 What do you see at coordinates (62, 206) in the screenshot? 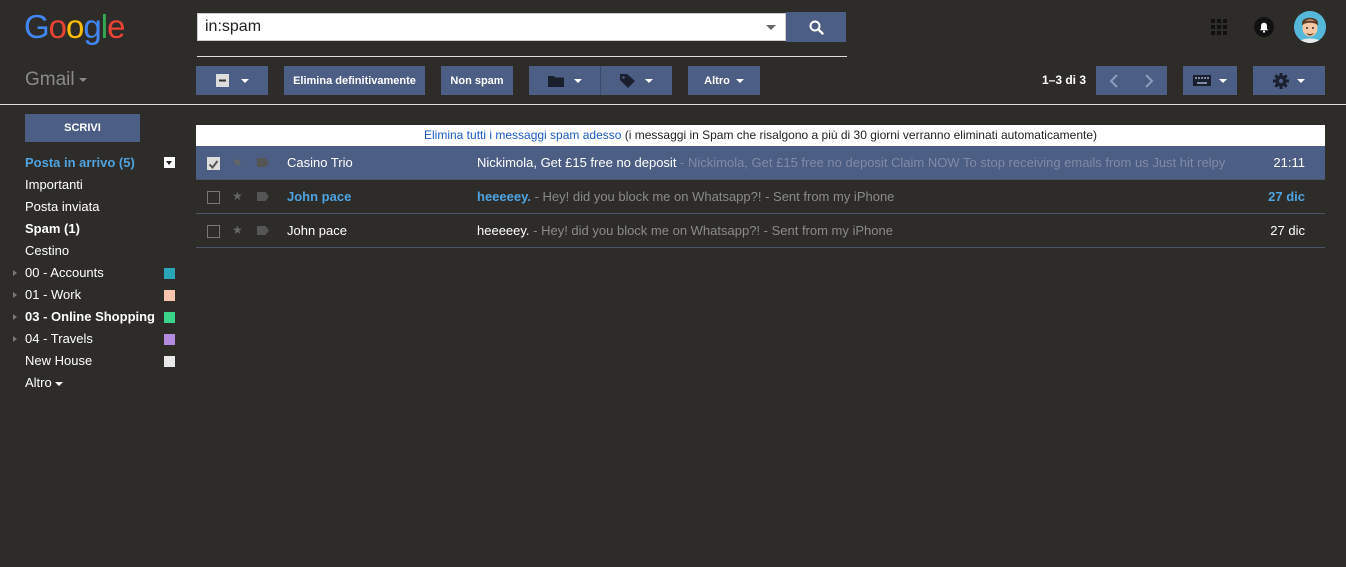
I see `sidebar-item-label: Posta inviata` at bounding box center [62, 206].